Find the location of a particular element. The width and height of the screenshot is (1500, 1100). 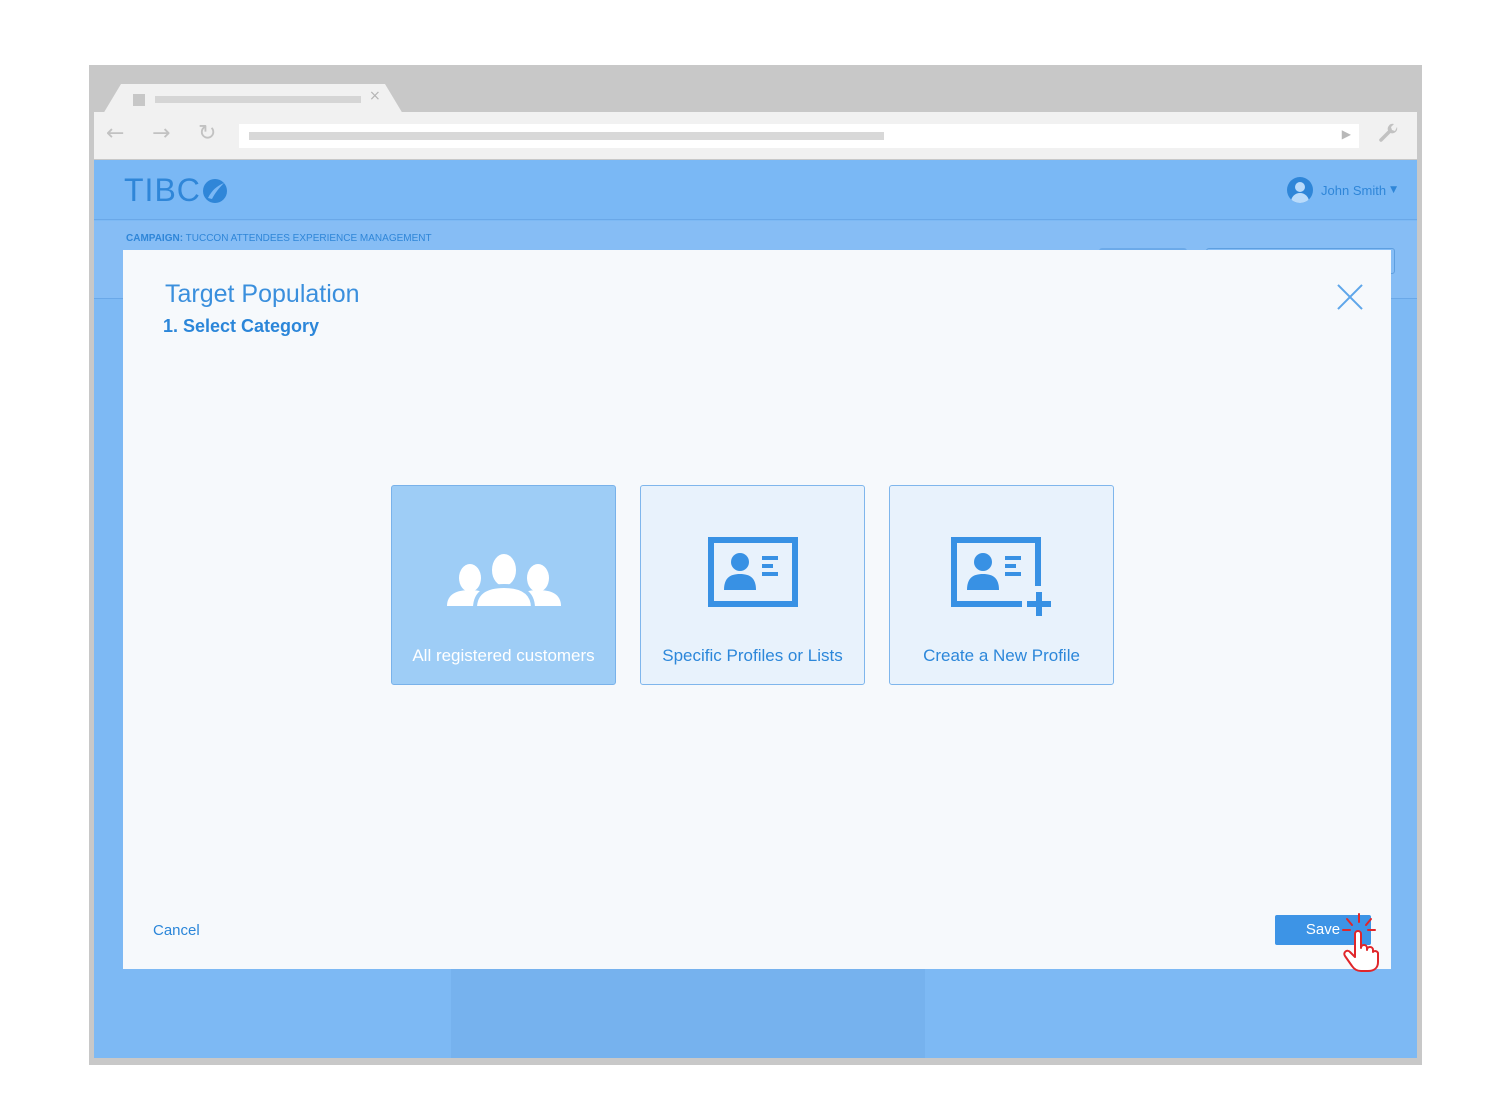

user-name: John Smith is located at coordinates (1354, 190).